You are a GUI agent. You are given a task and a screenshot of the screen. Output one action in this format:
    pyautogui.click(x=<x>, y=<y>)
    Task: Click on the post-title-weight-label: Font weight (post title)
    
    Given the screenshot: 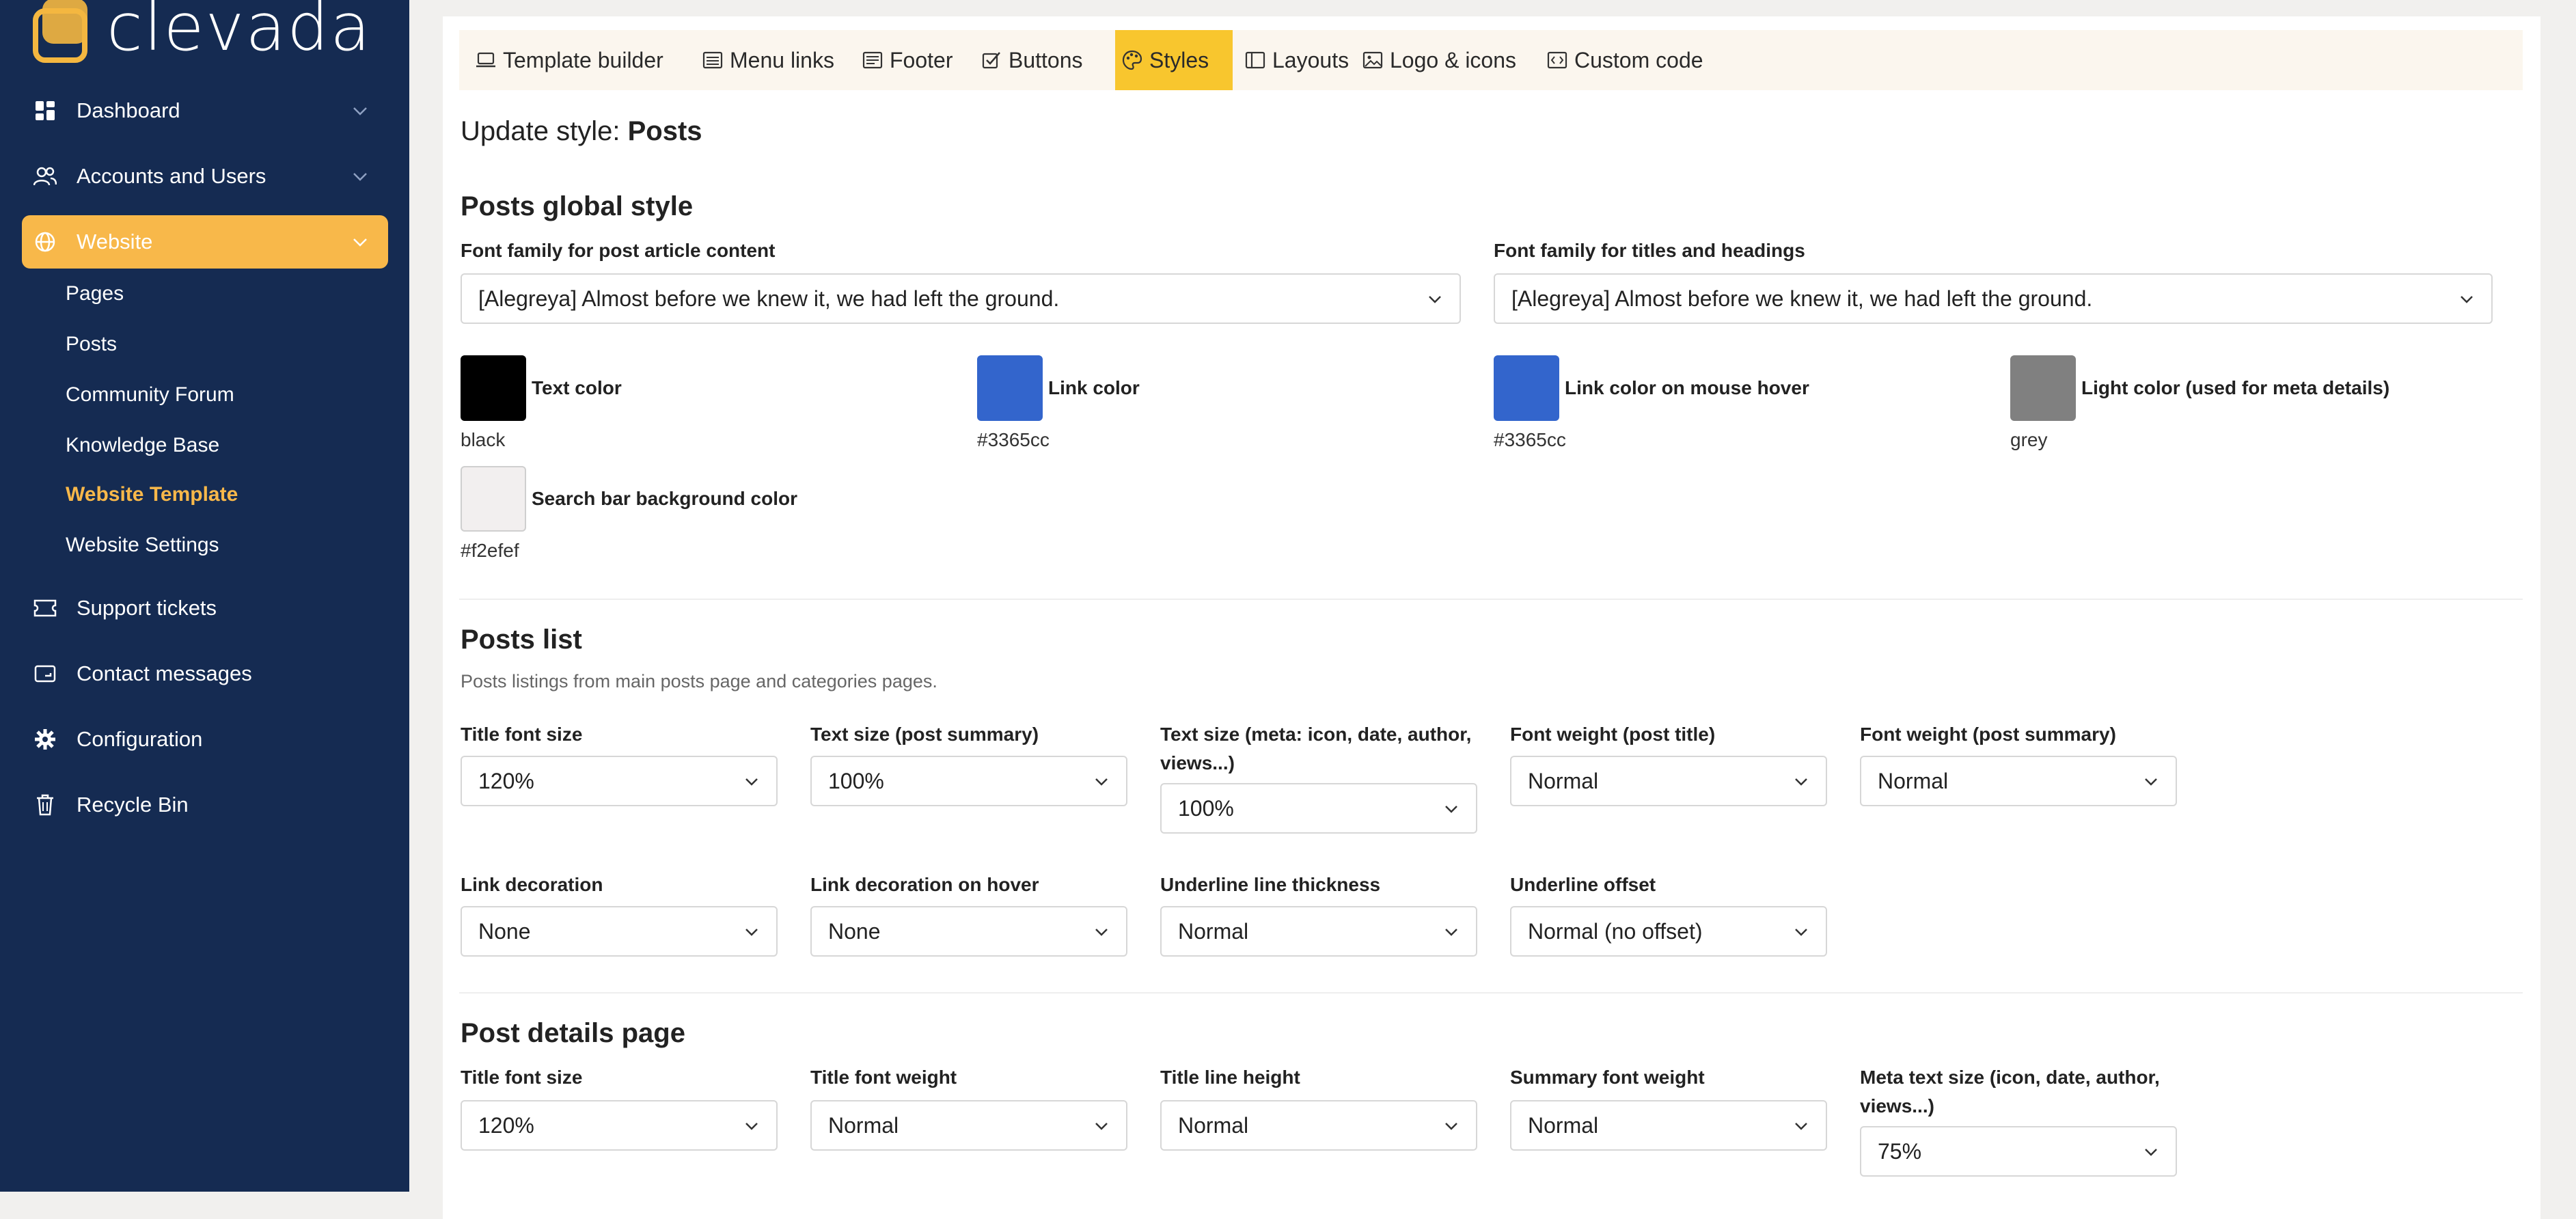 What is the action you would take?
    pyautogui.click(x=1613, y=734)
    